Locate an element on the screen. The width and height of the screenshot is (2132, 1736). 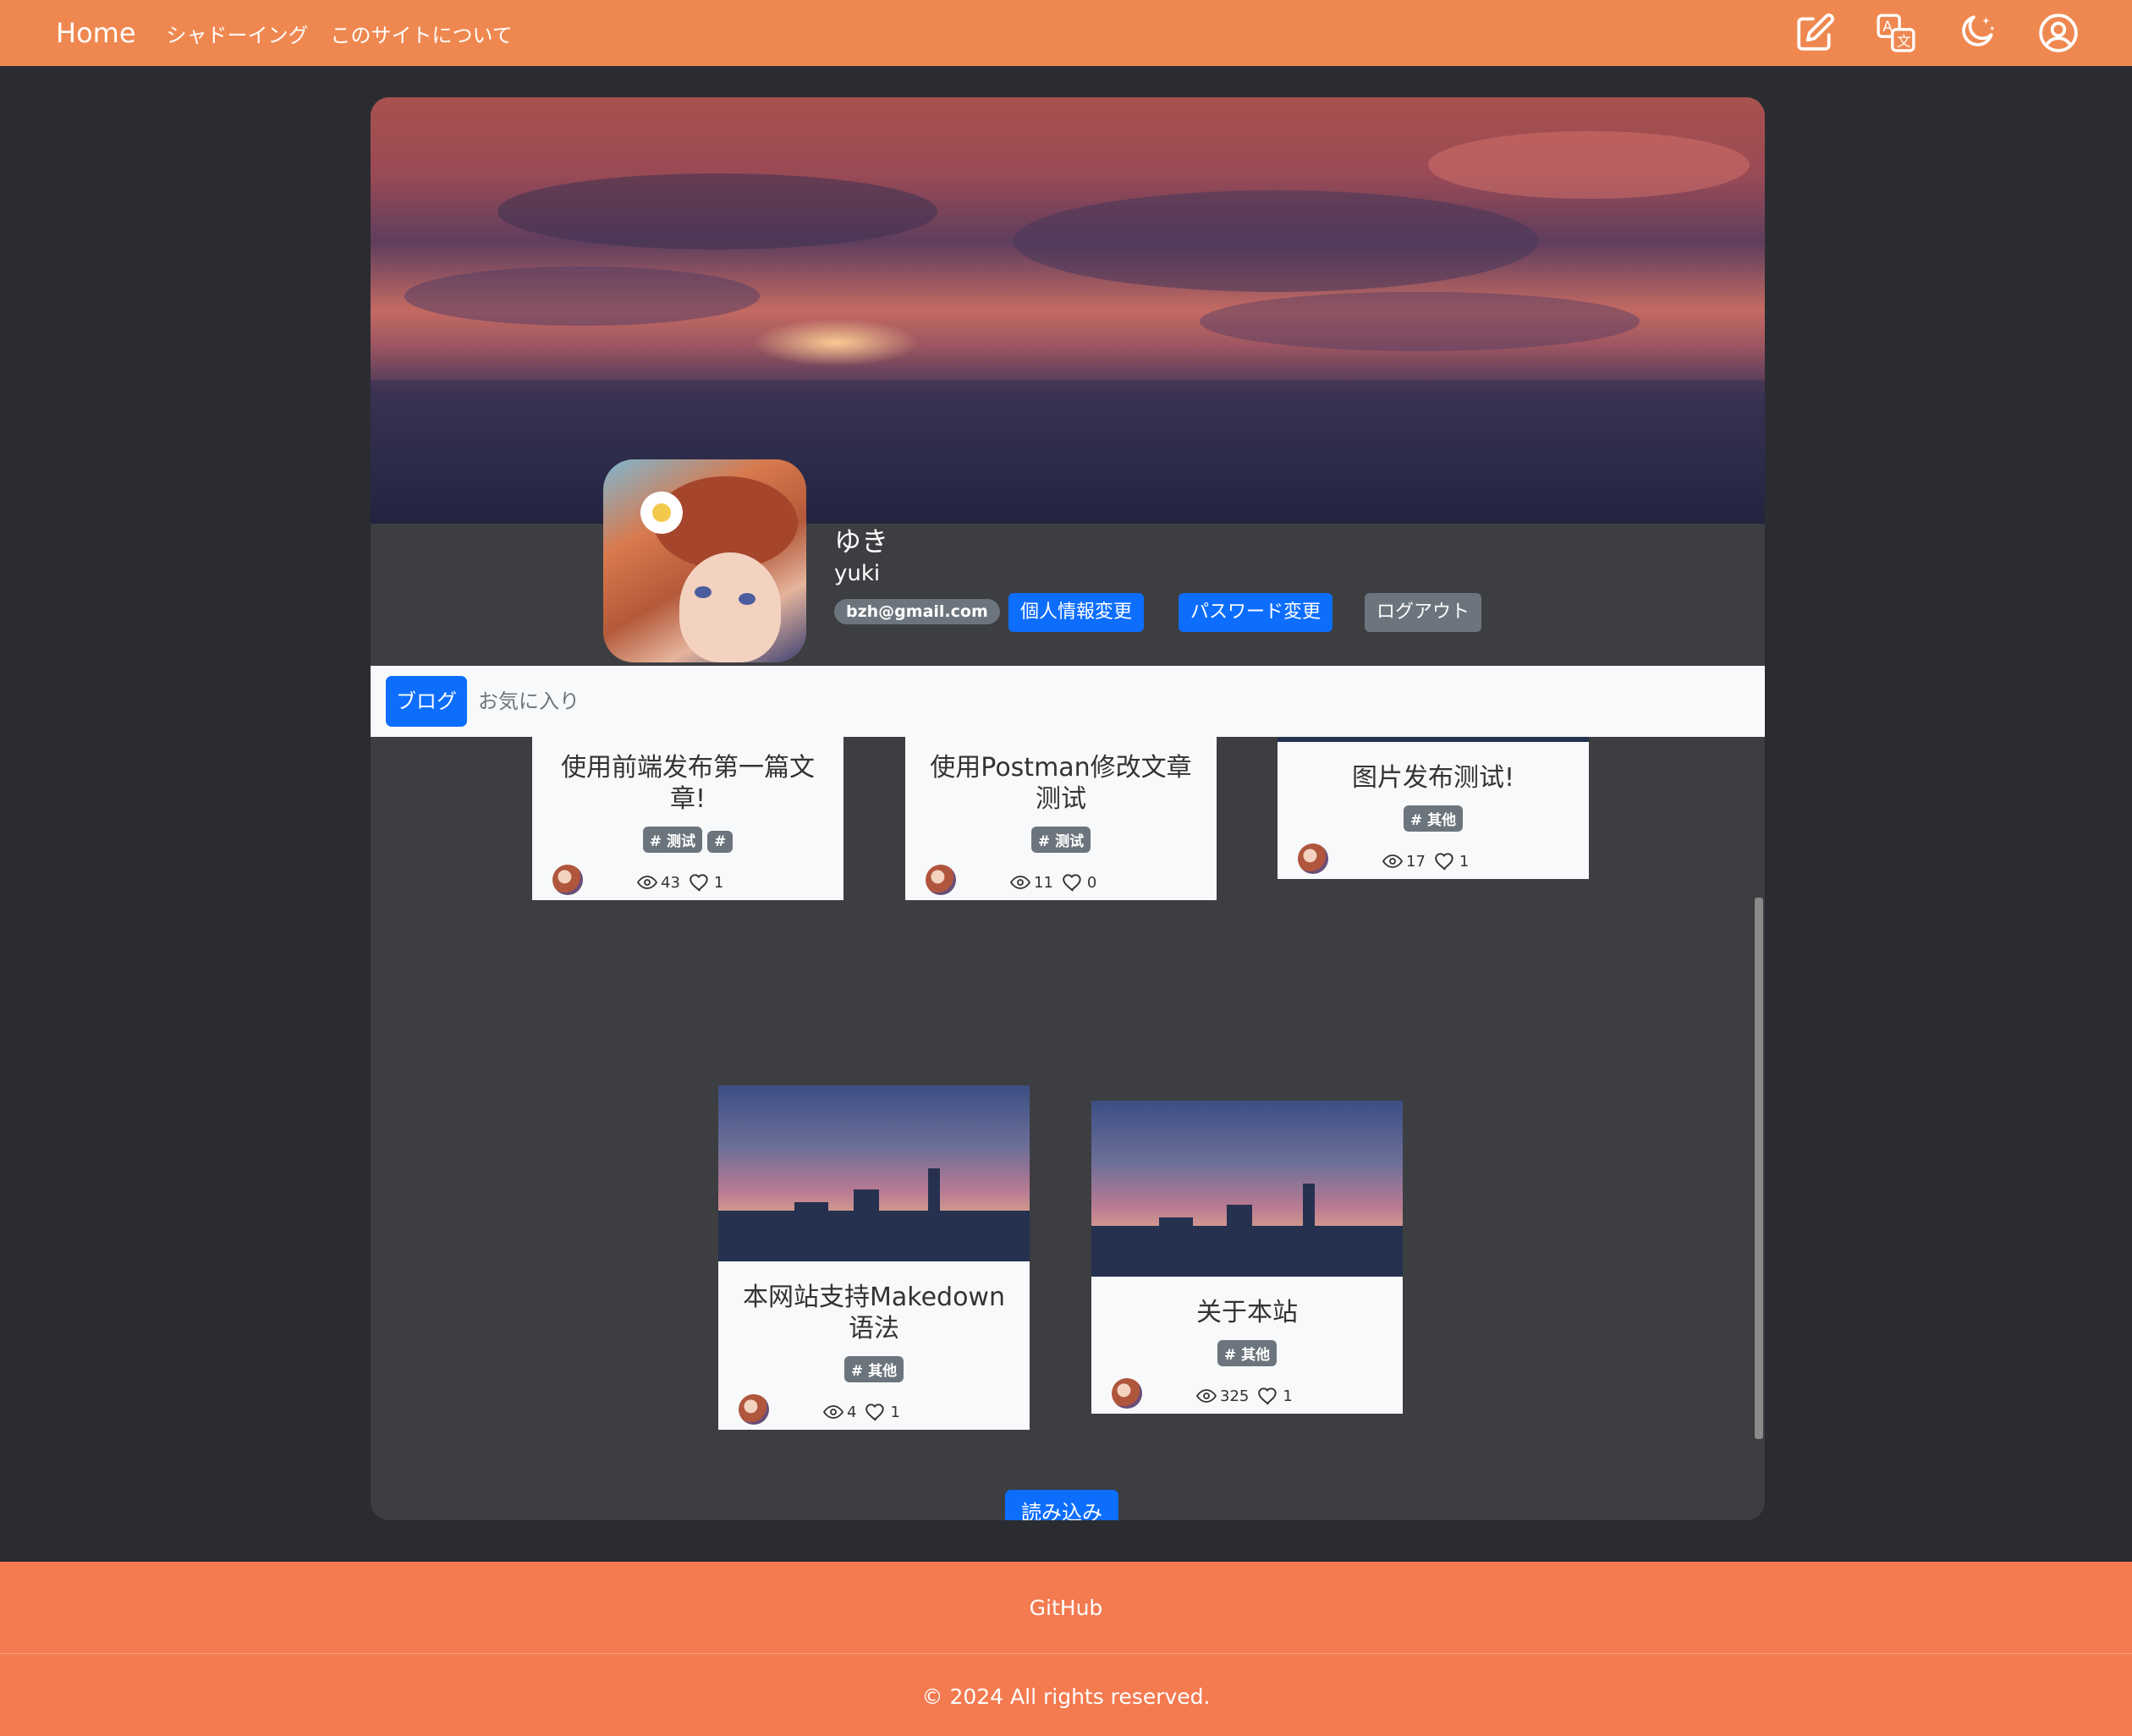
post-title: 关于本站 is located at coordinates (1247, 1312).